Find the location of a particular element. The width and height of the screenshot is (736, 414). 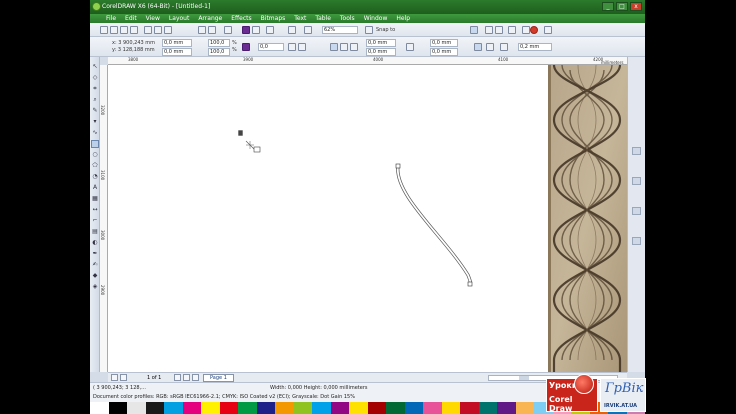

menu-arrange: Arrange is located at coordinates (210, 18).